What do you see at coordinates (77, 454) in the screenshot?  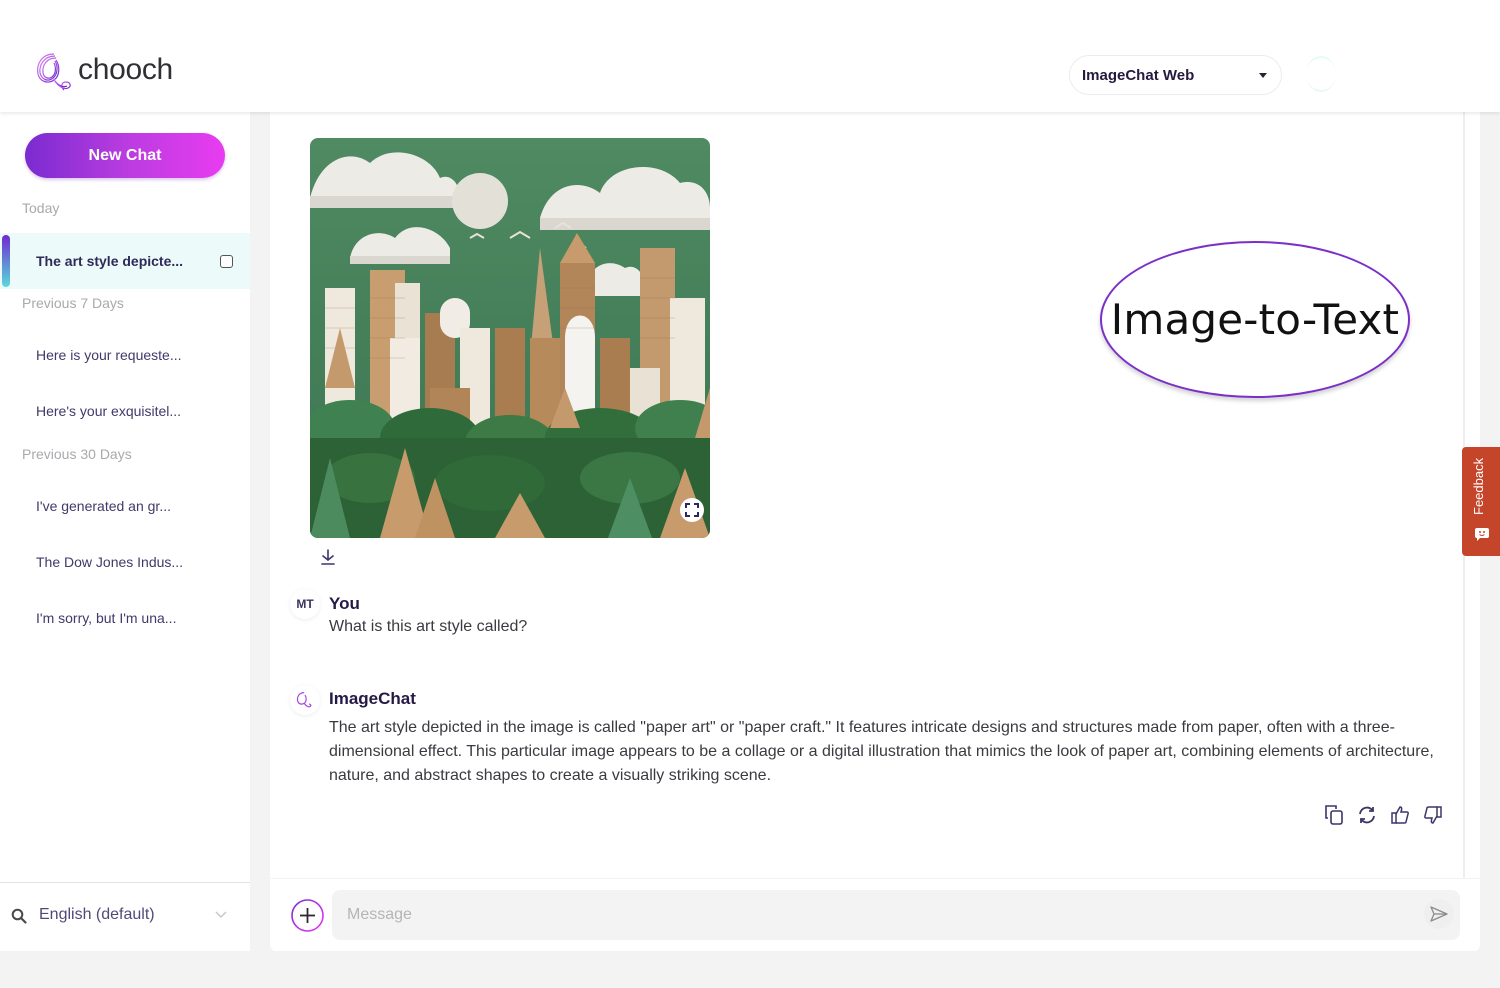 I see `section-label-previous-30-days: Previous 30 Days` at bounding box center [77, 454].